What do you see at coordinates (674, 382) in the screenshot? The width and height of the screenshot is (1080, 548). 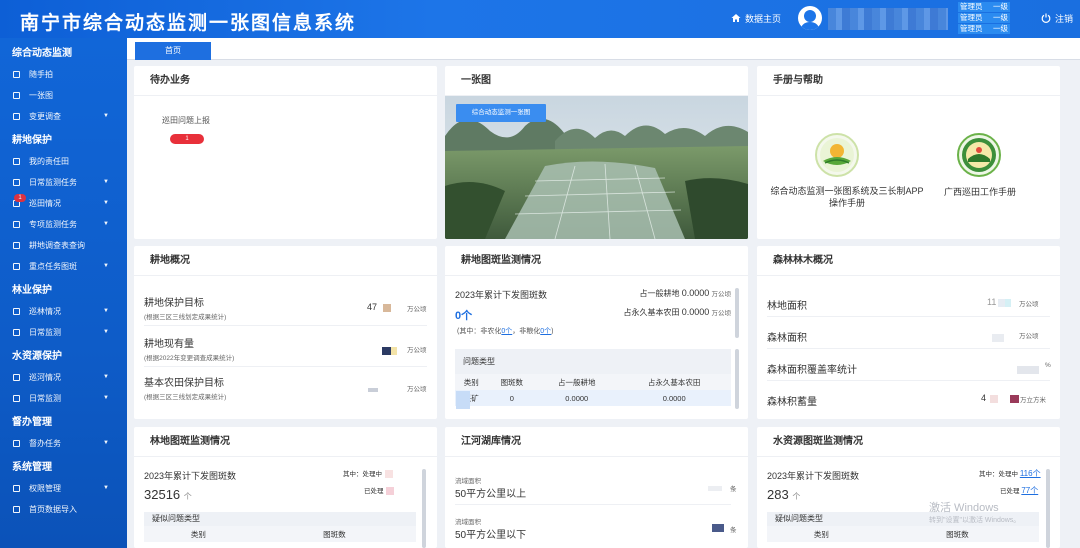 I see `col-header: 占永久基本农田` at bounding box center [674, 382].